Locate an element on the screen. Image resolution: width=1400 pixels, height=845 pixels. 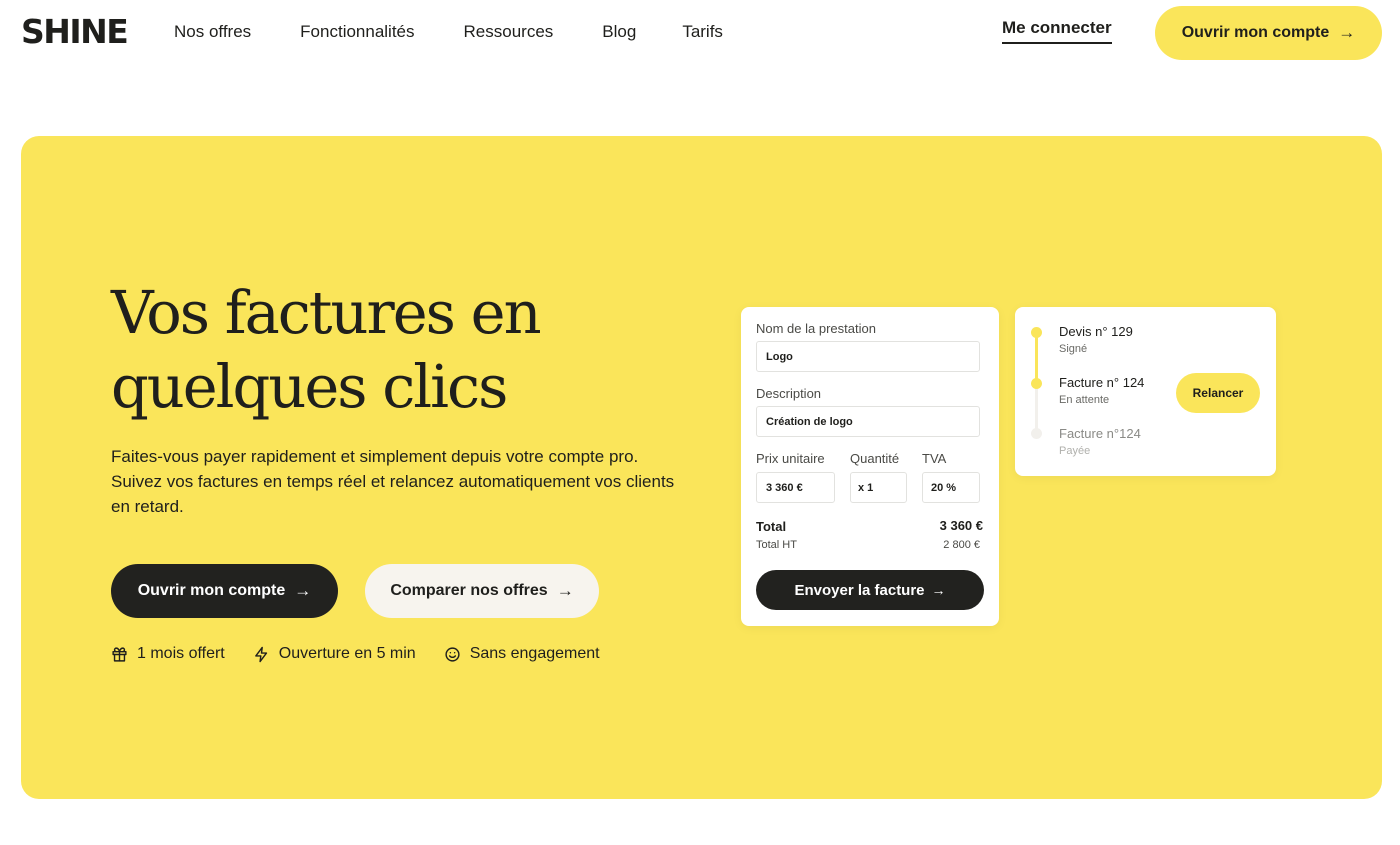
compare-offers-label: Comparer nos offres is located at coordinates (469, 590).